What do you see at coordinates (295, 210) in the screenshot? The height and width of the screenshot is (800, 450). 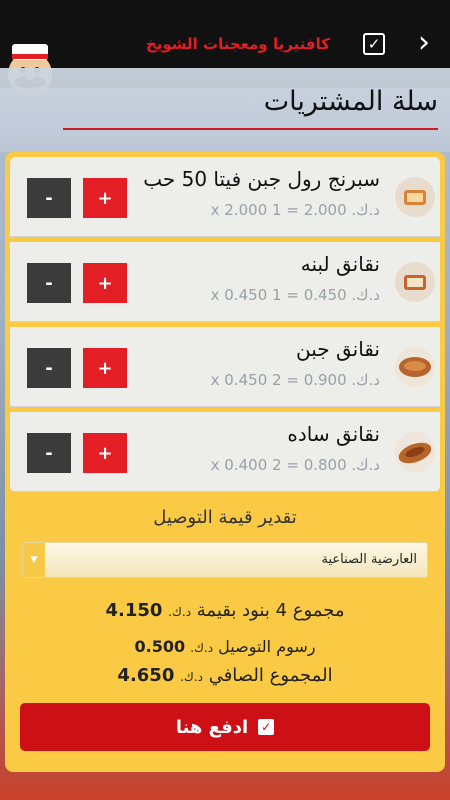 I see `item-price: د.ك. 2.000 = 1 x 2.000` at bounding box center [295, 210].